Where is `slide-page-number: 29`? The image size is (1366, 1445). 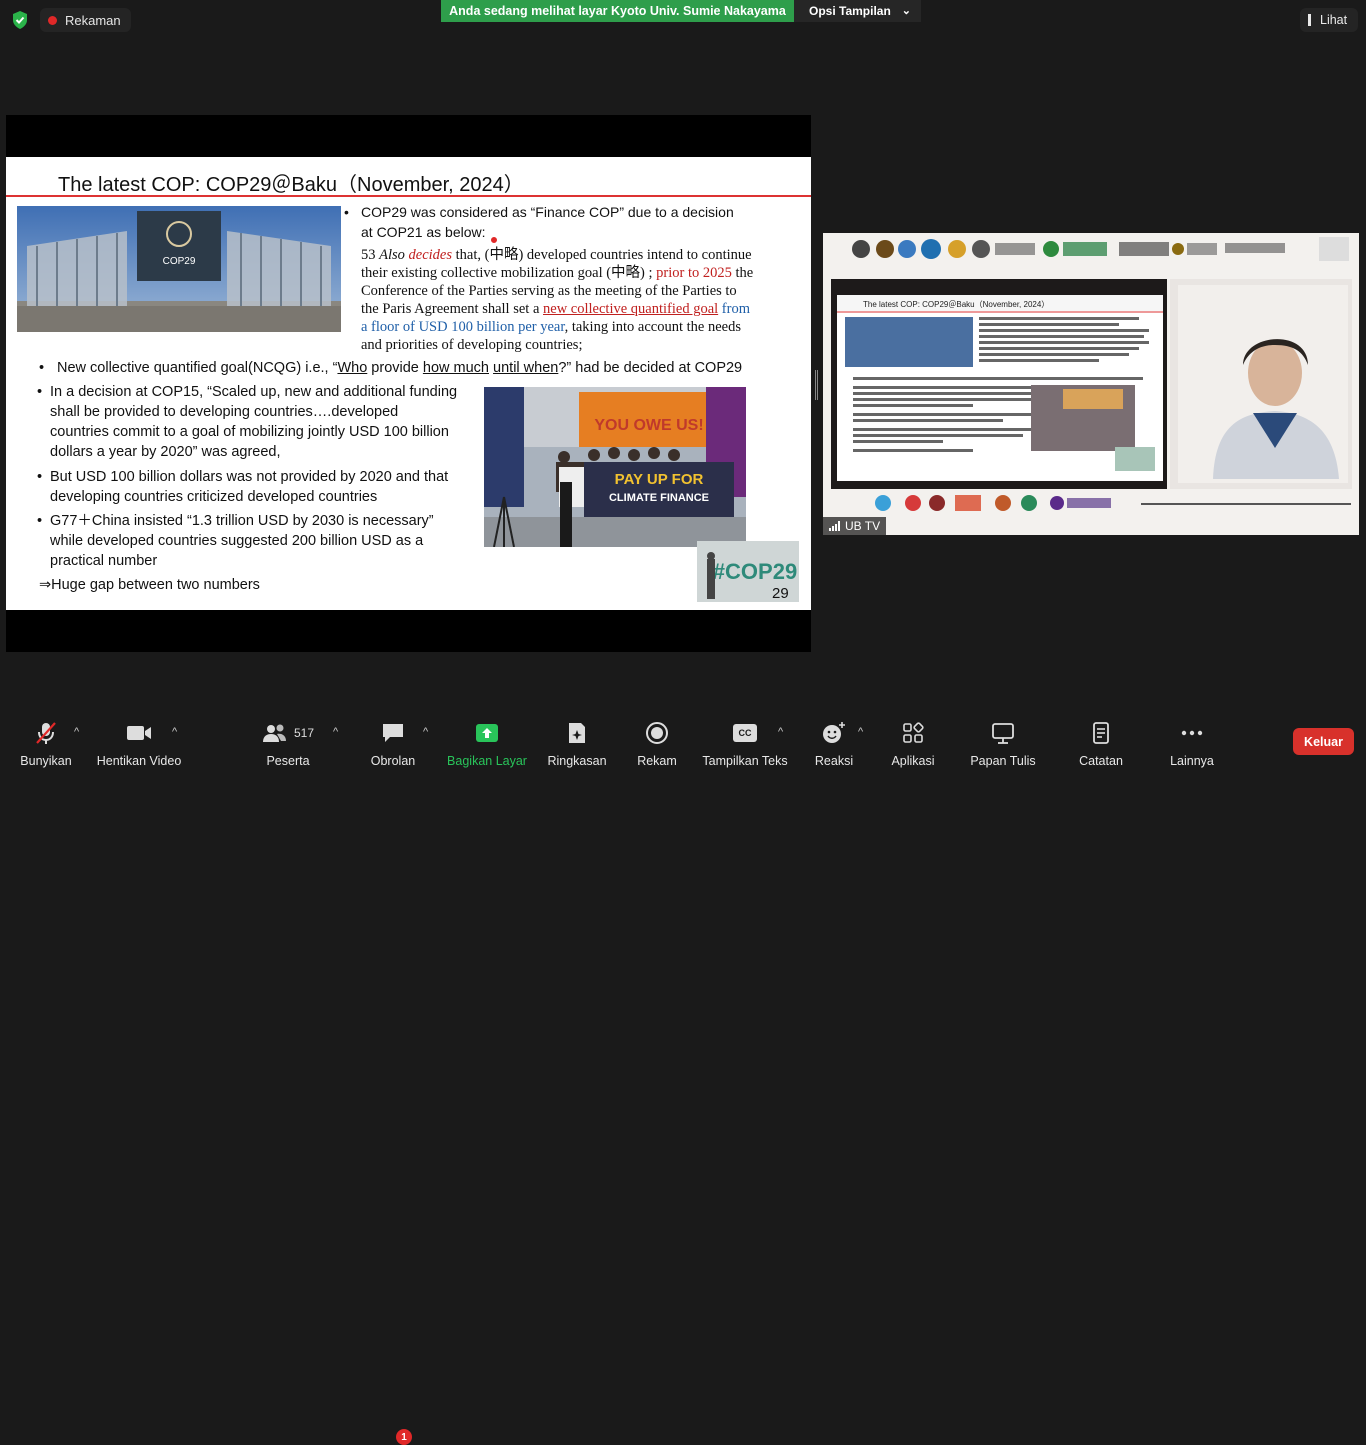
slide-page-number: 29 is located at coordinates (780, 593).